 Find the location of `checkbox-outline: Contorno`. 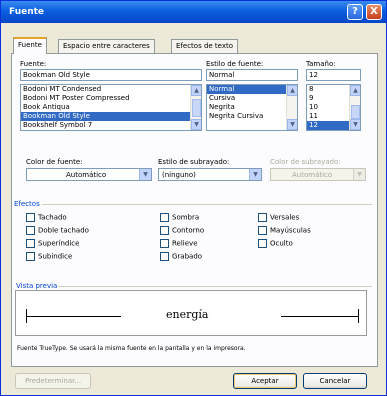

checkbox-outline: Contorno is located at coordinates (182, 230).